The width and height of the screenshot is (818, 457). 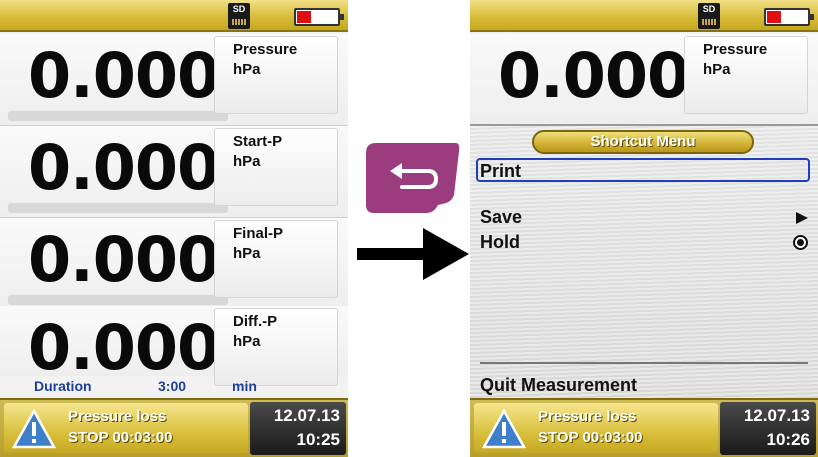 I want to click on final-p-label-box: Final-P hPa, so click(x=276, y=259).